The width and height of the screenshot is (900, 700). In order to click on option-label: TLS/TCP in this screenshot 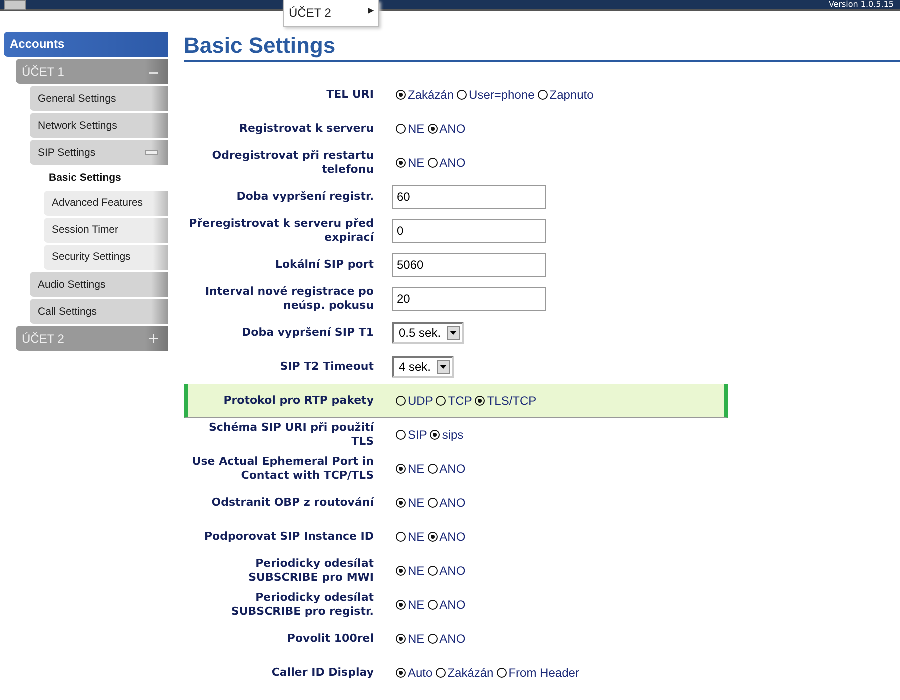, I will do `click(512, 401)`.